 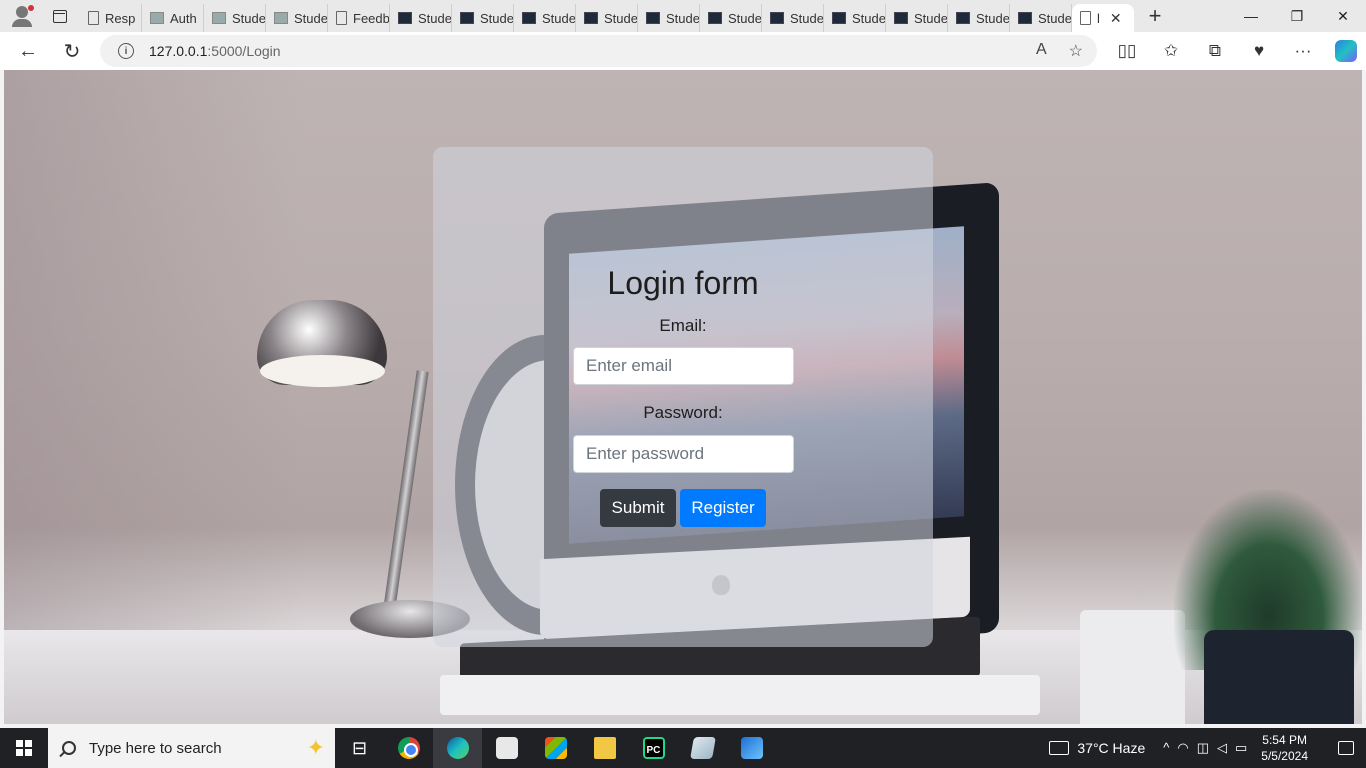 What do you see at coordinates (604, 748) in the screenshot?
I see `file-explorer-icon` at bounding box center [604, 748].